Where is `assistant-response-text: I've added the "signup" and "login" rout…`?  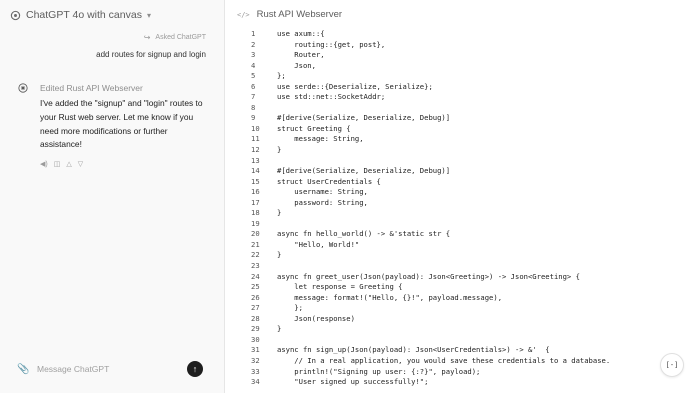
assistant-response-text: I've added the "signup" and "login" rout… is located at coordinates (121, 124).